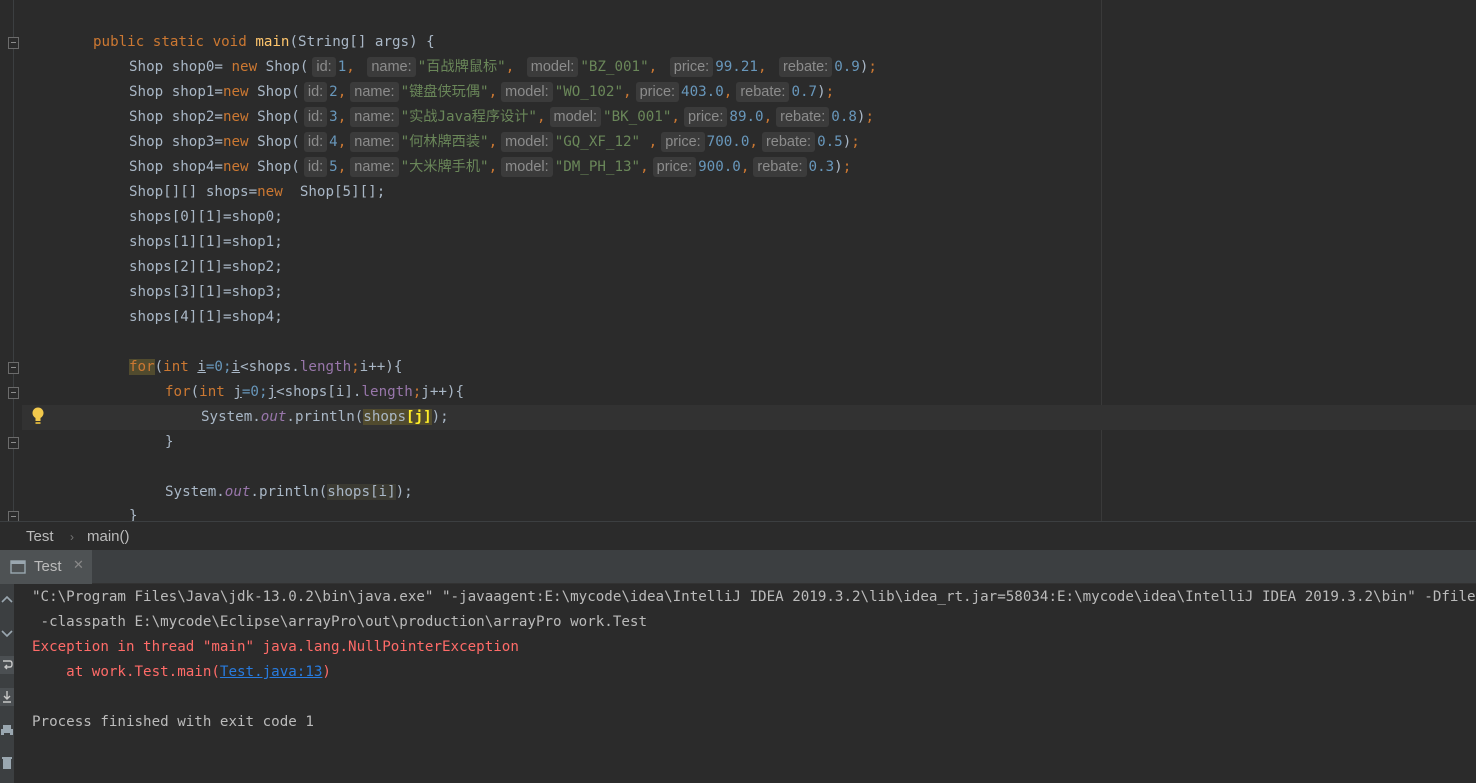  Describe the element at coordinates (272, 392) in the screenshot. I see `loop-cond-var: j` at that location.